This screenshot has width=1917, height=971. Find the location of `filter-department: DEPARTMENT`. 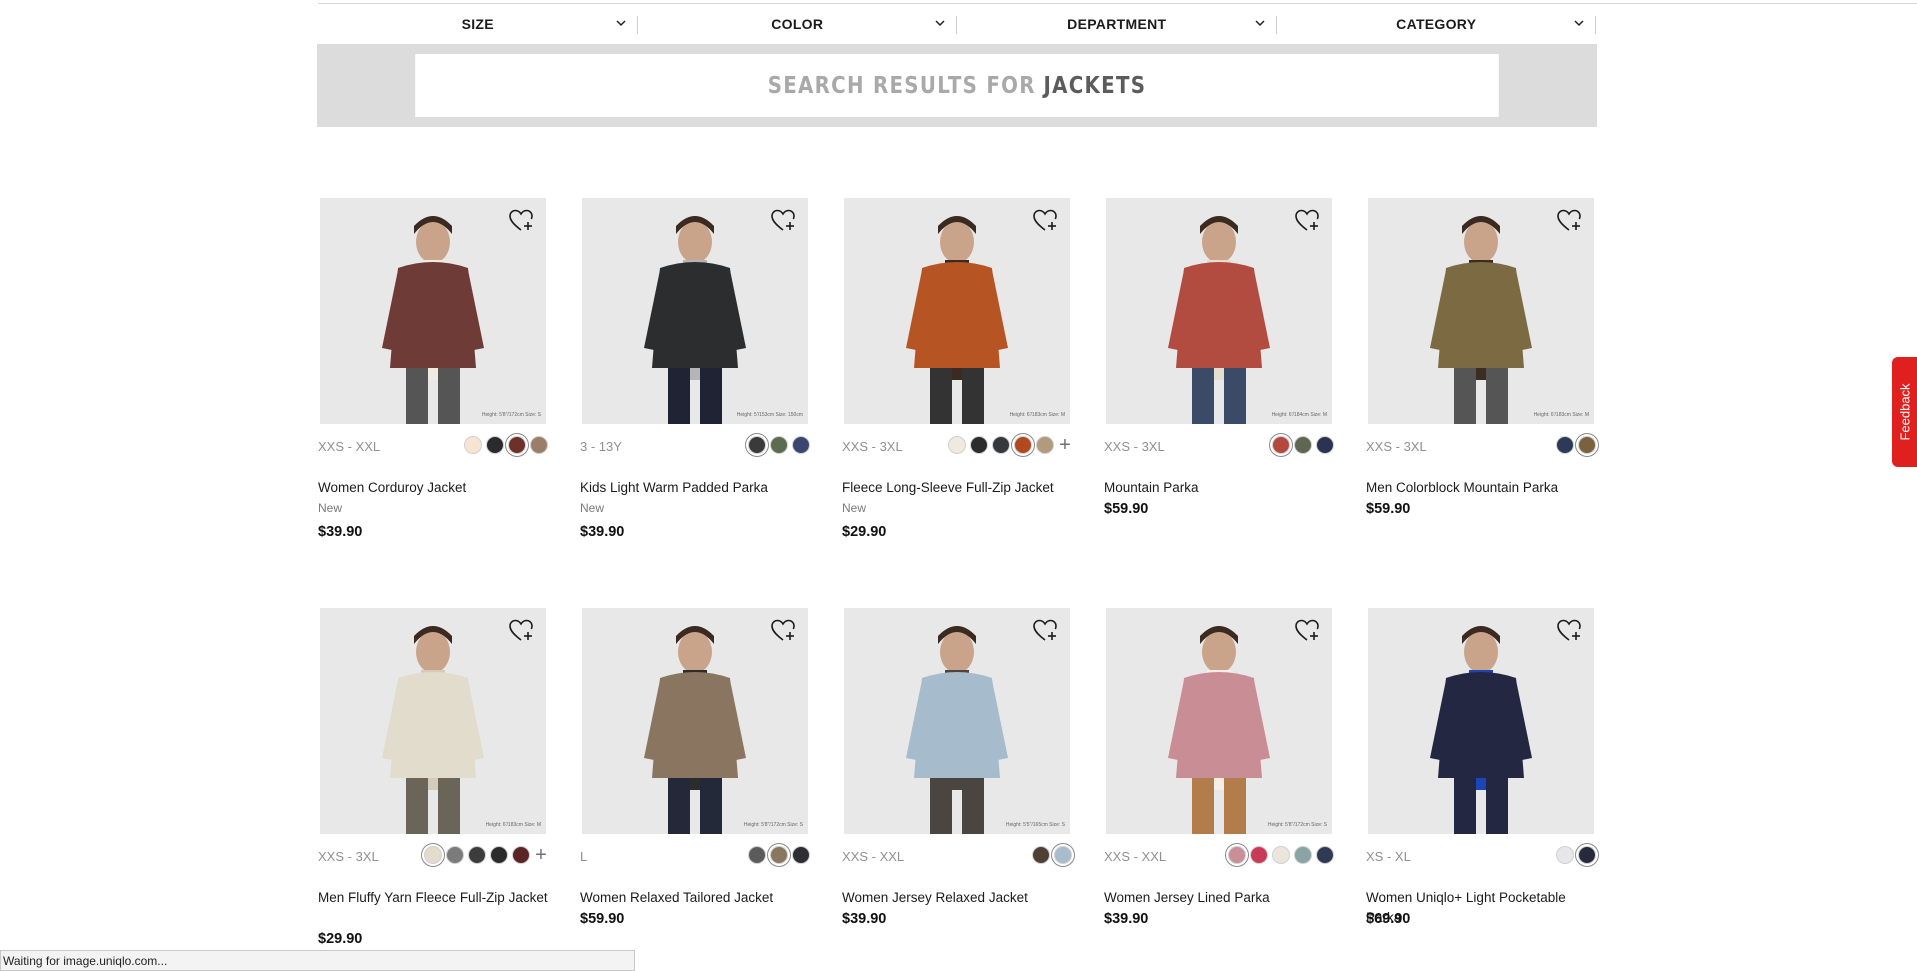

filter-department: DEPARTMENT is located at coordinates (1117, 24).